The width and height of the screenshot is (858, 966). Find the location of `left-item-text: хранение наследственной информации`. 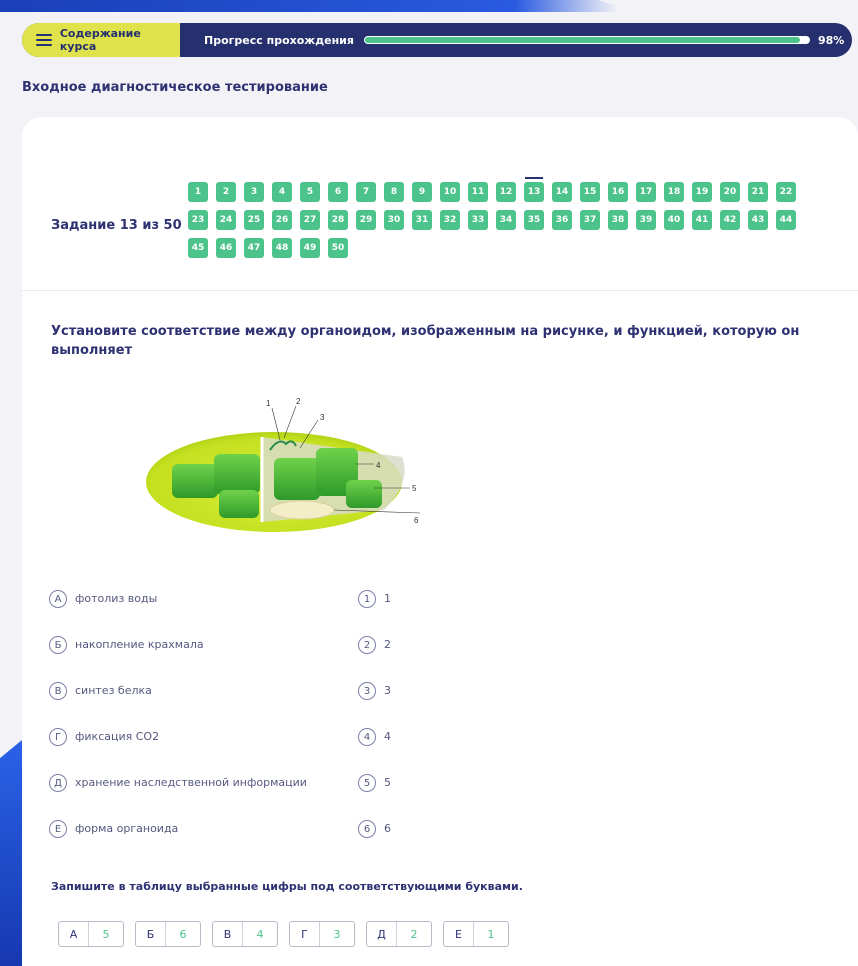

left-item-text: хранение наследственной информации is located at coordinates (191, 782).